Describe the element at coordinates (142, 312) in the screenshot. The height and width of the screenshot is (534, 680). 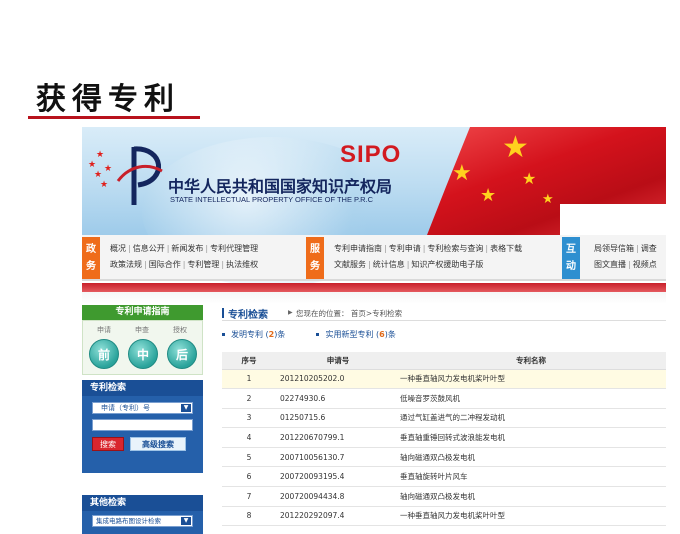
I see `guide-heading: 专利申请指南` at that location.